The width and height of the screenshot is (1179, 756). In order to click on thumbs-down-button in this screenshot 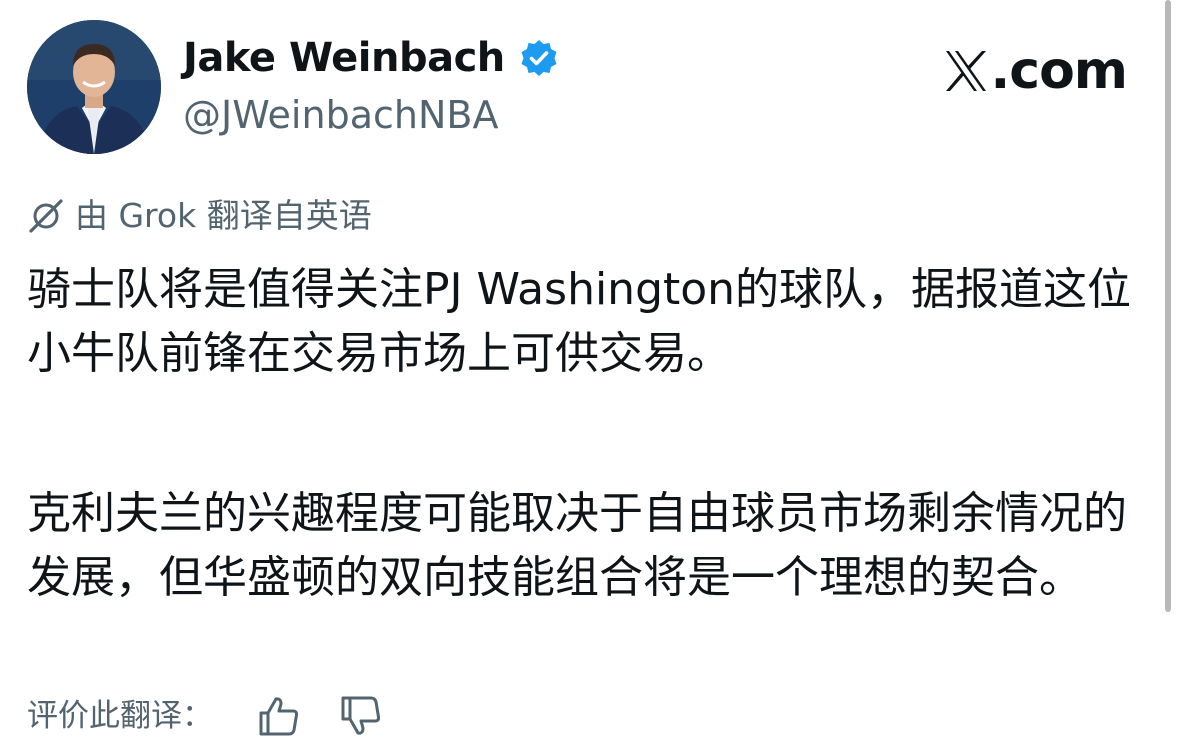, I will do `click(361, 716)`.